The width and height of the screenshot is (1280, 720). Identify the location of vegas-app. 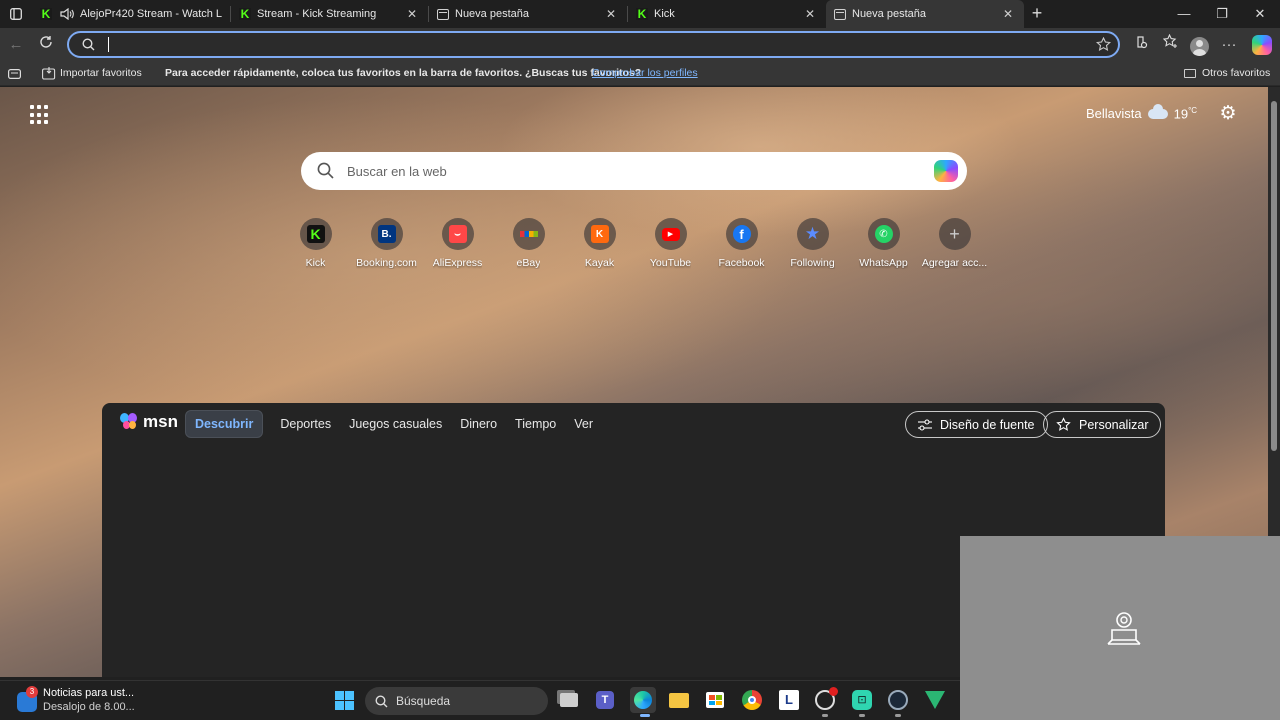
(935, 700).